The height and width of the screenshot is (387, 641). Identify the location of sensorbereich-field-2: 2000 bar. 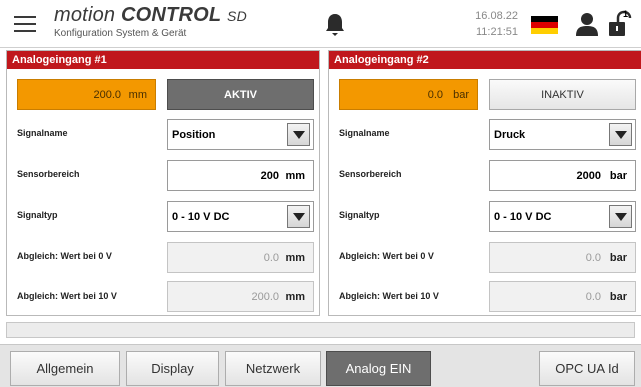
(562, 175).